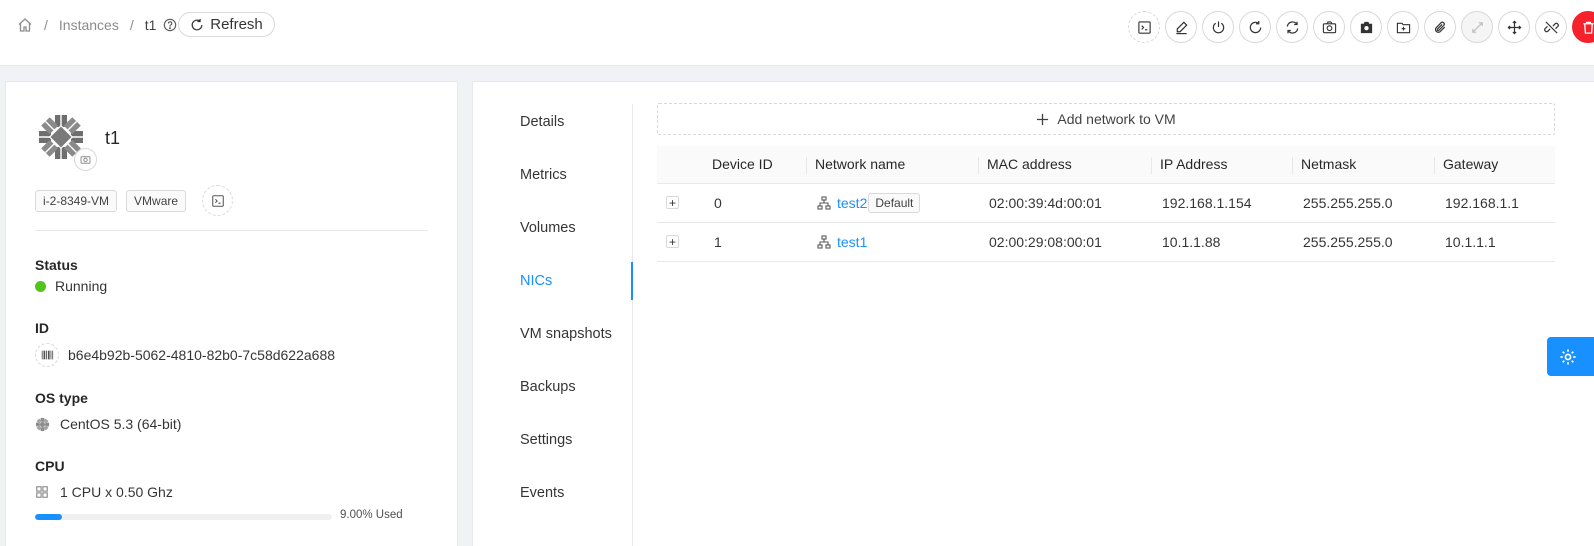 The image size is (1594, 546). Describe the element at coordinates (548, 228) in the screenshot. I see `tab-volumes: Volumes` at that location.